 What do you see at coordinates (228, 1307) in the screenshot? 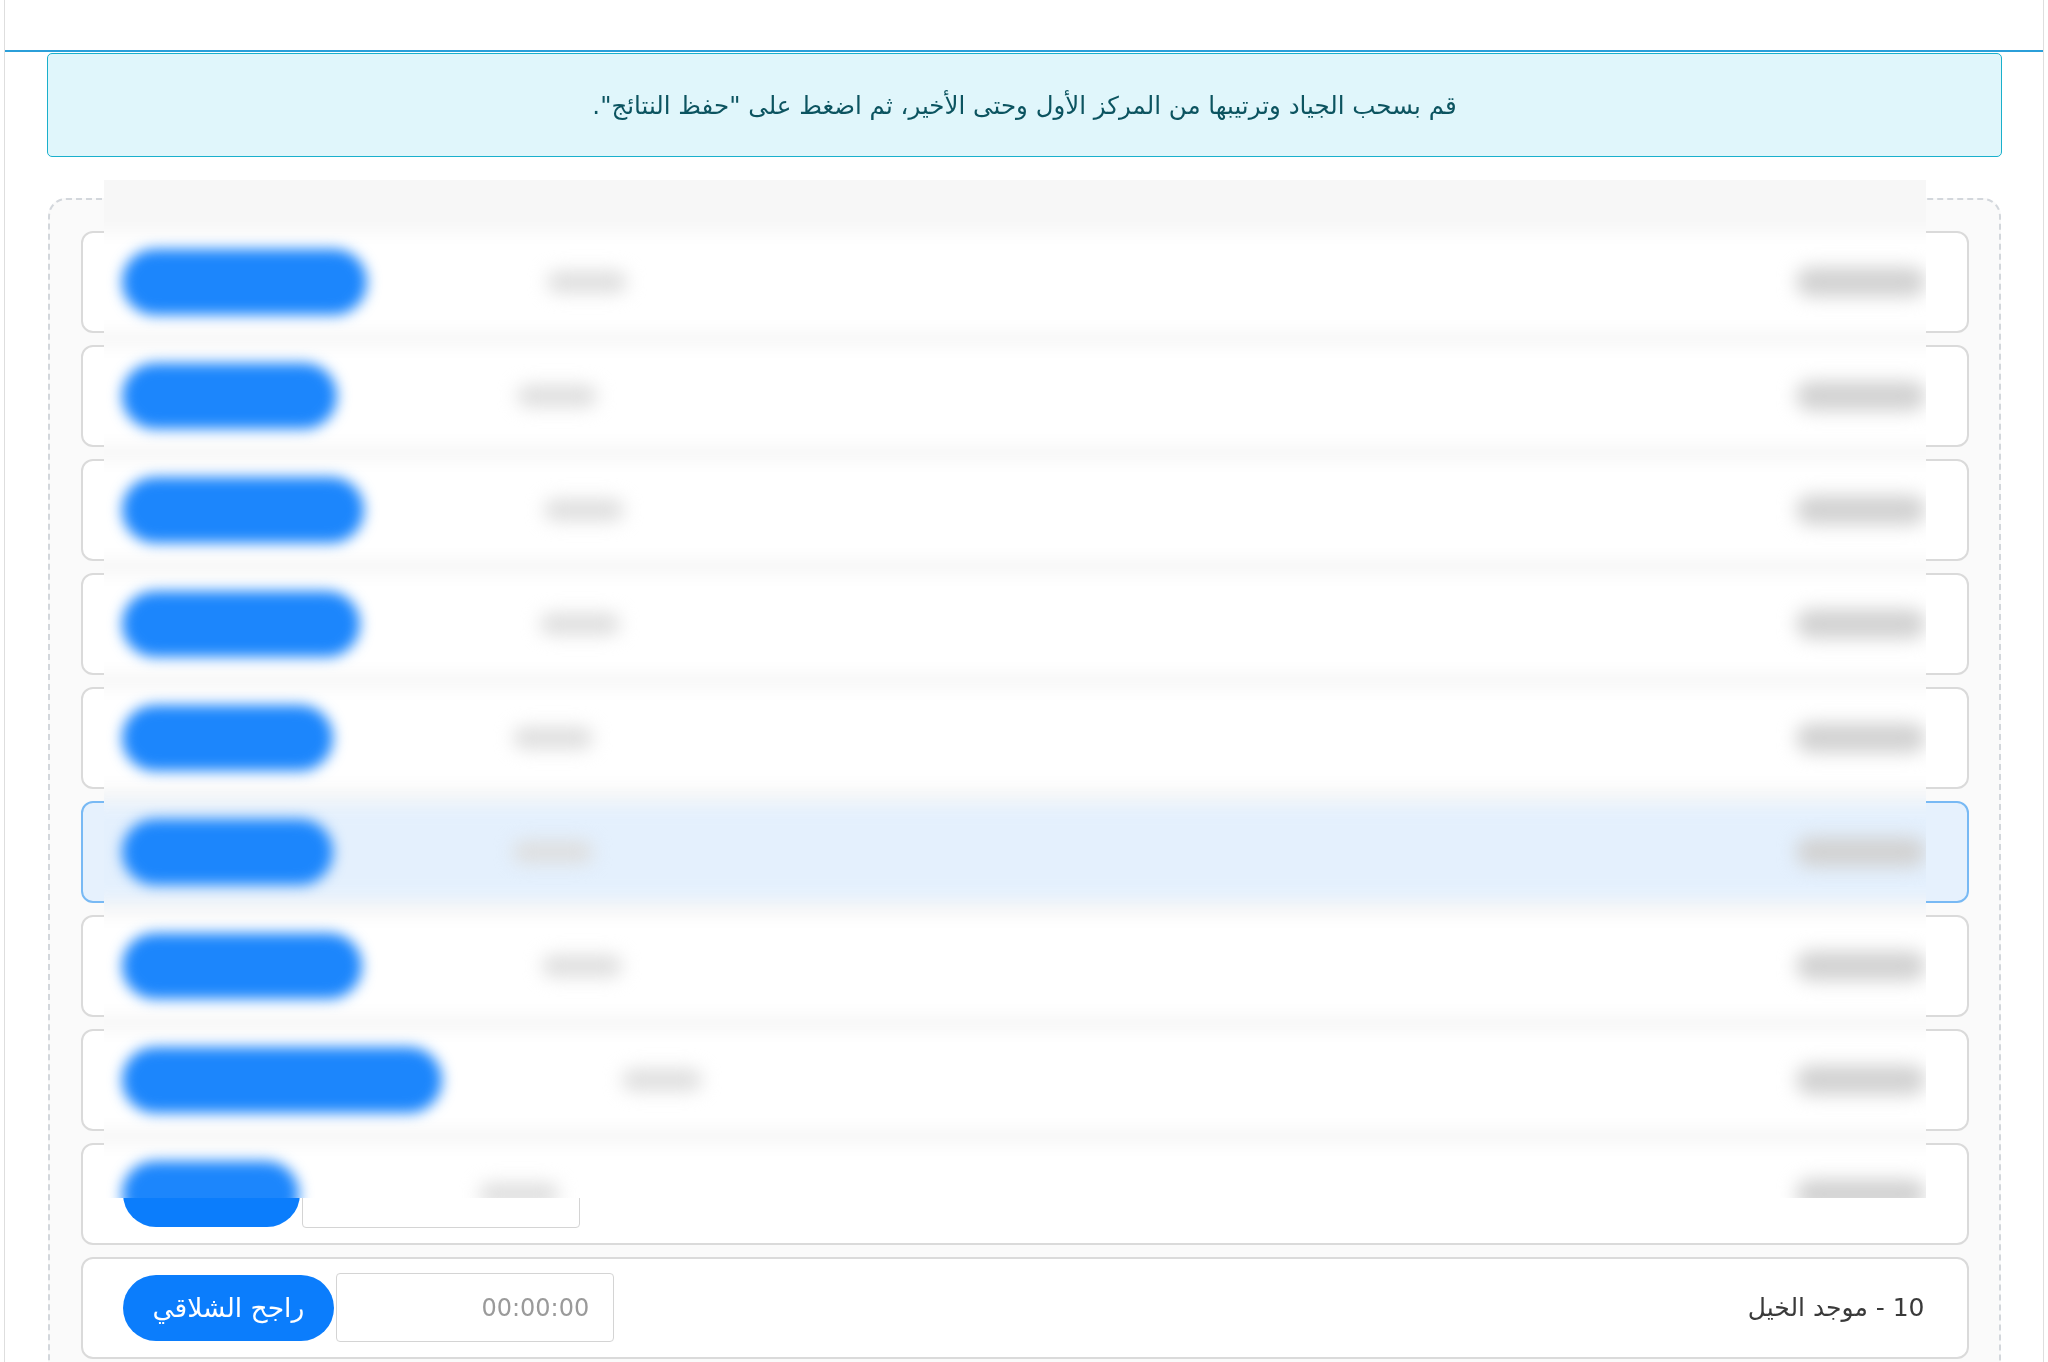
I see `name-button: راجح الشلاقي` at bounding box center [228, 1307].